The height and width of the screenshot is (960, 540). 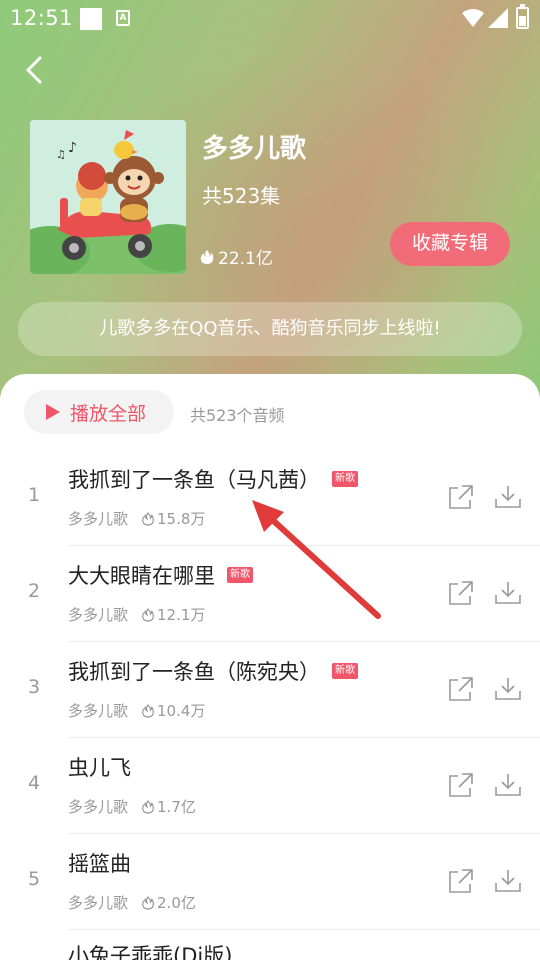 I want to click on chevron-left-icon, so click(x=34, y=70).